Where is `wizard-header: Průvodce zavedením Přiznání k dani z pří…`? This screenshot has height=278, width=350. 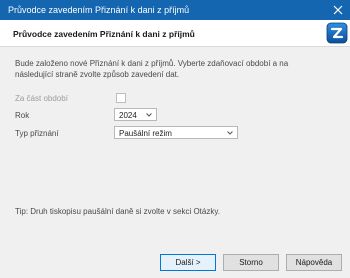
wizard-header: Průvodce zavedením Přiznání k dani z pří… is located at coordinates (175, 33).